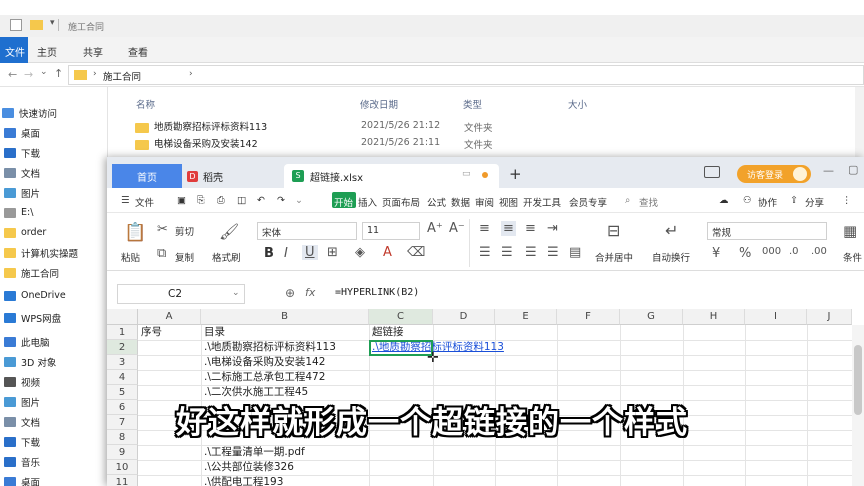 The height and width of the screenshot is (486, 864). Describe the element at coordinates (22, 192) in the screenshot. I see `nav-item: 图片` at that location.